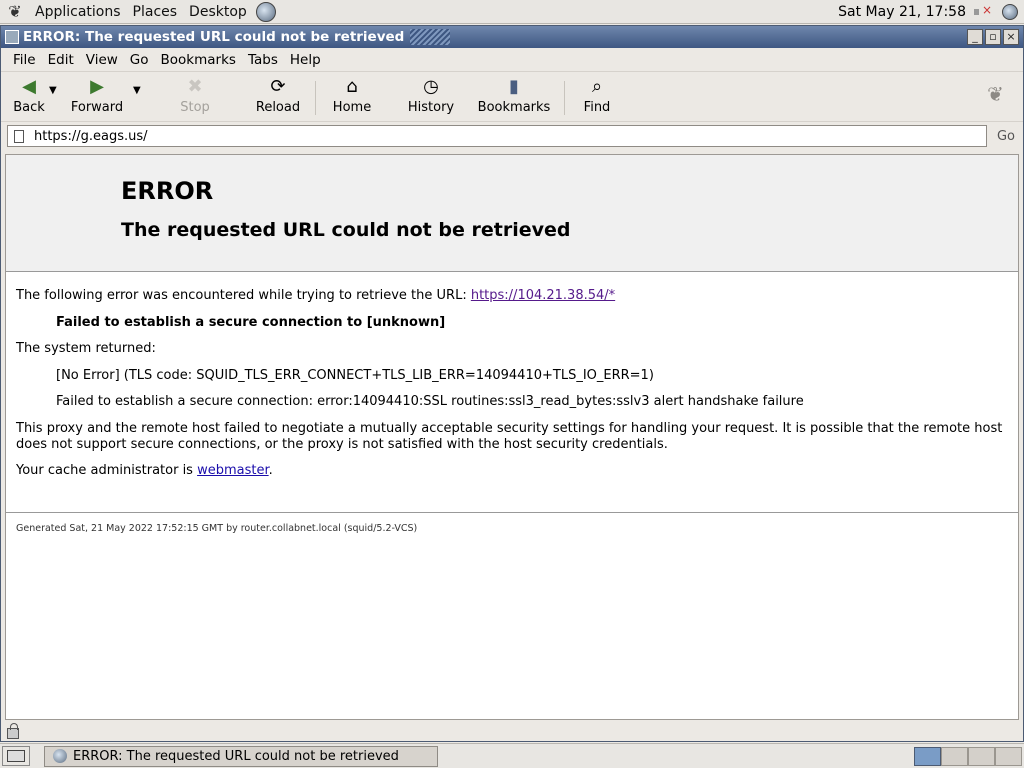 This screenshot has height=768, width=1024. Describe the element at coordinates (543, 295) in the screenshot. I see `requested-url-link: https://104.21.38.54/*` at that location.